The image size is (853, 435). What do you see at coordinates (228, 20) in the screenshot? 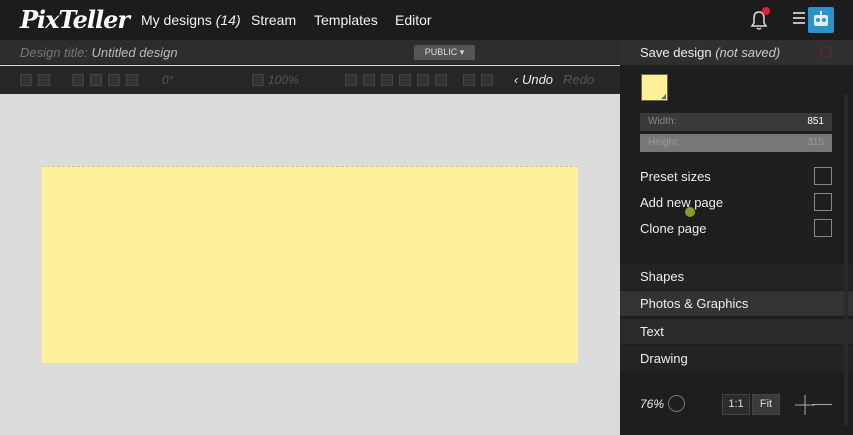
I see `designs-count: (14)` at bounding box center [228, 20].